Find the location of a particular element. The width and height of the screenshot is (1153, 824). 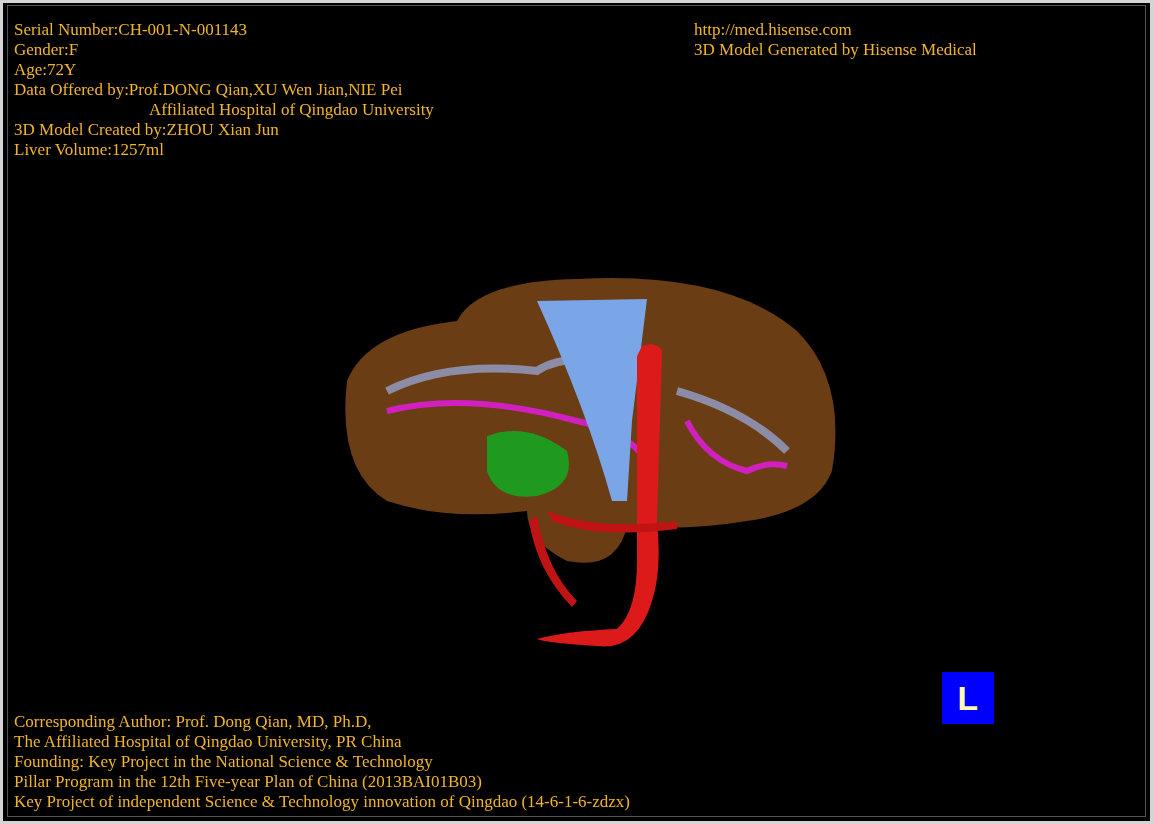

info-text: 3D Model Created by:ZHOU Xian Jun is located at coordinates (146, 130).